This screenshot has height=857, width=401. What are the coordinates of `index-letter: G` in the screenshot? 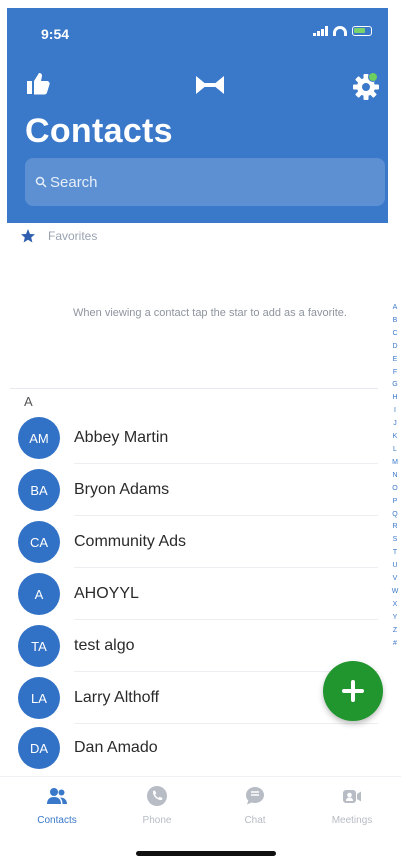 It's located at (394, 385).